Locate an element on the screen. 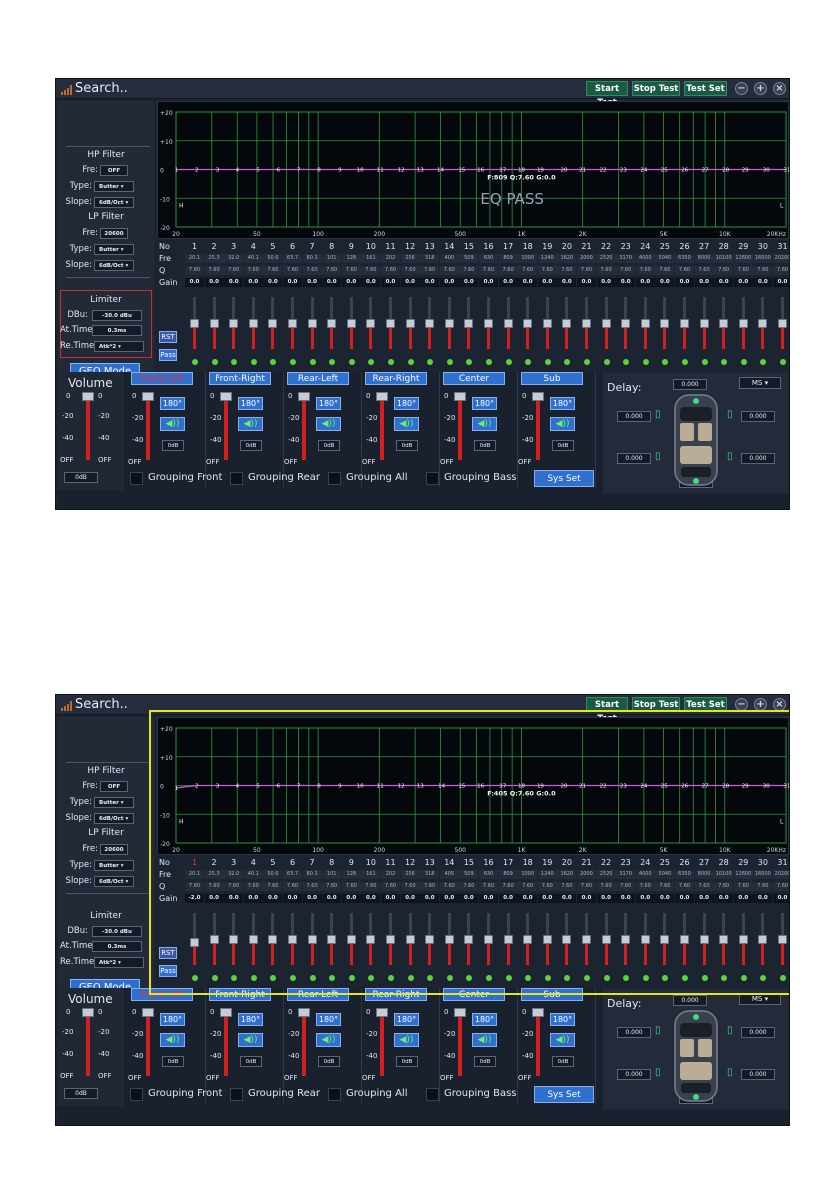  lp-slope-select: 6dB/Oct ▾ is located at coordinates (114, 881).